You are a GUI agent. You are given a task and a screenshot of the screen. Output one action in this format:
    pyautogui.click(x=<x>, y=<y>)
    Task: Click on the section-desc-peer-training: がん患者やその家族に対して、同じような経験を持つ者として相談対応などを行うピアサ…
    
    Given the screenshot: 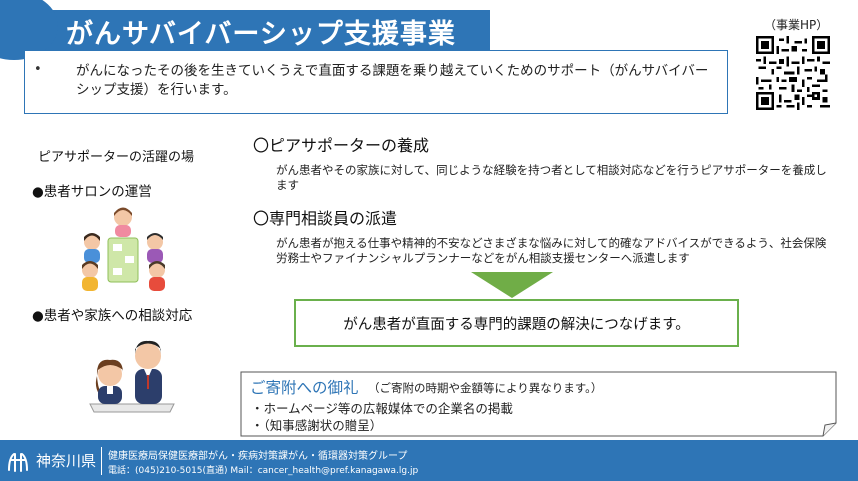 What is the action you would take?
    pyautogui.click(x=551, y=177)
    